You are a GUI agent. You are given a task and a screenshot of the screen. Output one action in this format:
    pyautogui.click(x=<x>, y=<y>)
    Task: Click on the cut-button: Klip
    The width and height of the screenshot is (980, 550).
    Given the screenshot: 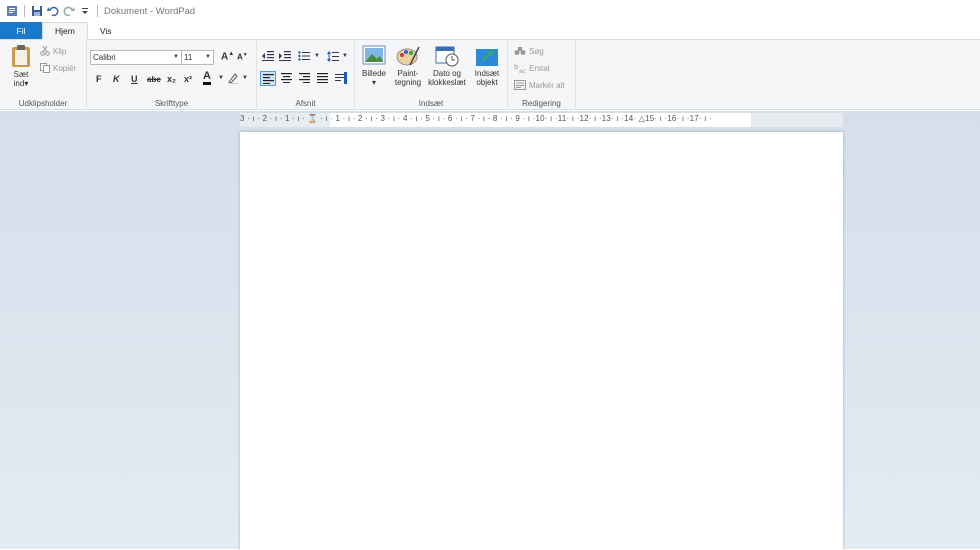 What is the action you would take?
    pyautogui.click(x=53, y=51)
    